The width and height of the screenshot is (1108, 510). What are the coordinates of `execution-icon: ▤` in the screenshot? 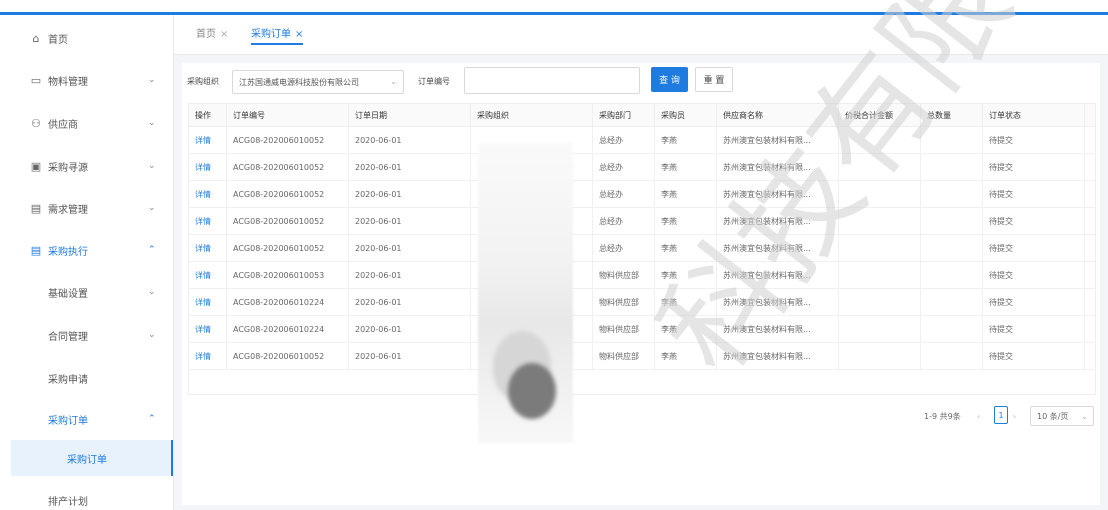 It's located at (36, 250).